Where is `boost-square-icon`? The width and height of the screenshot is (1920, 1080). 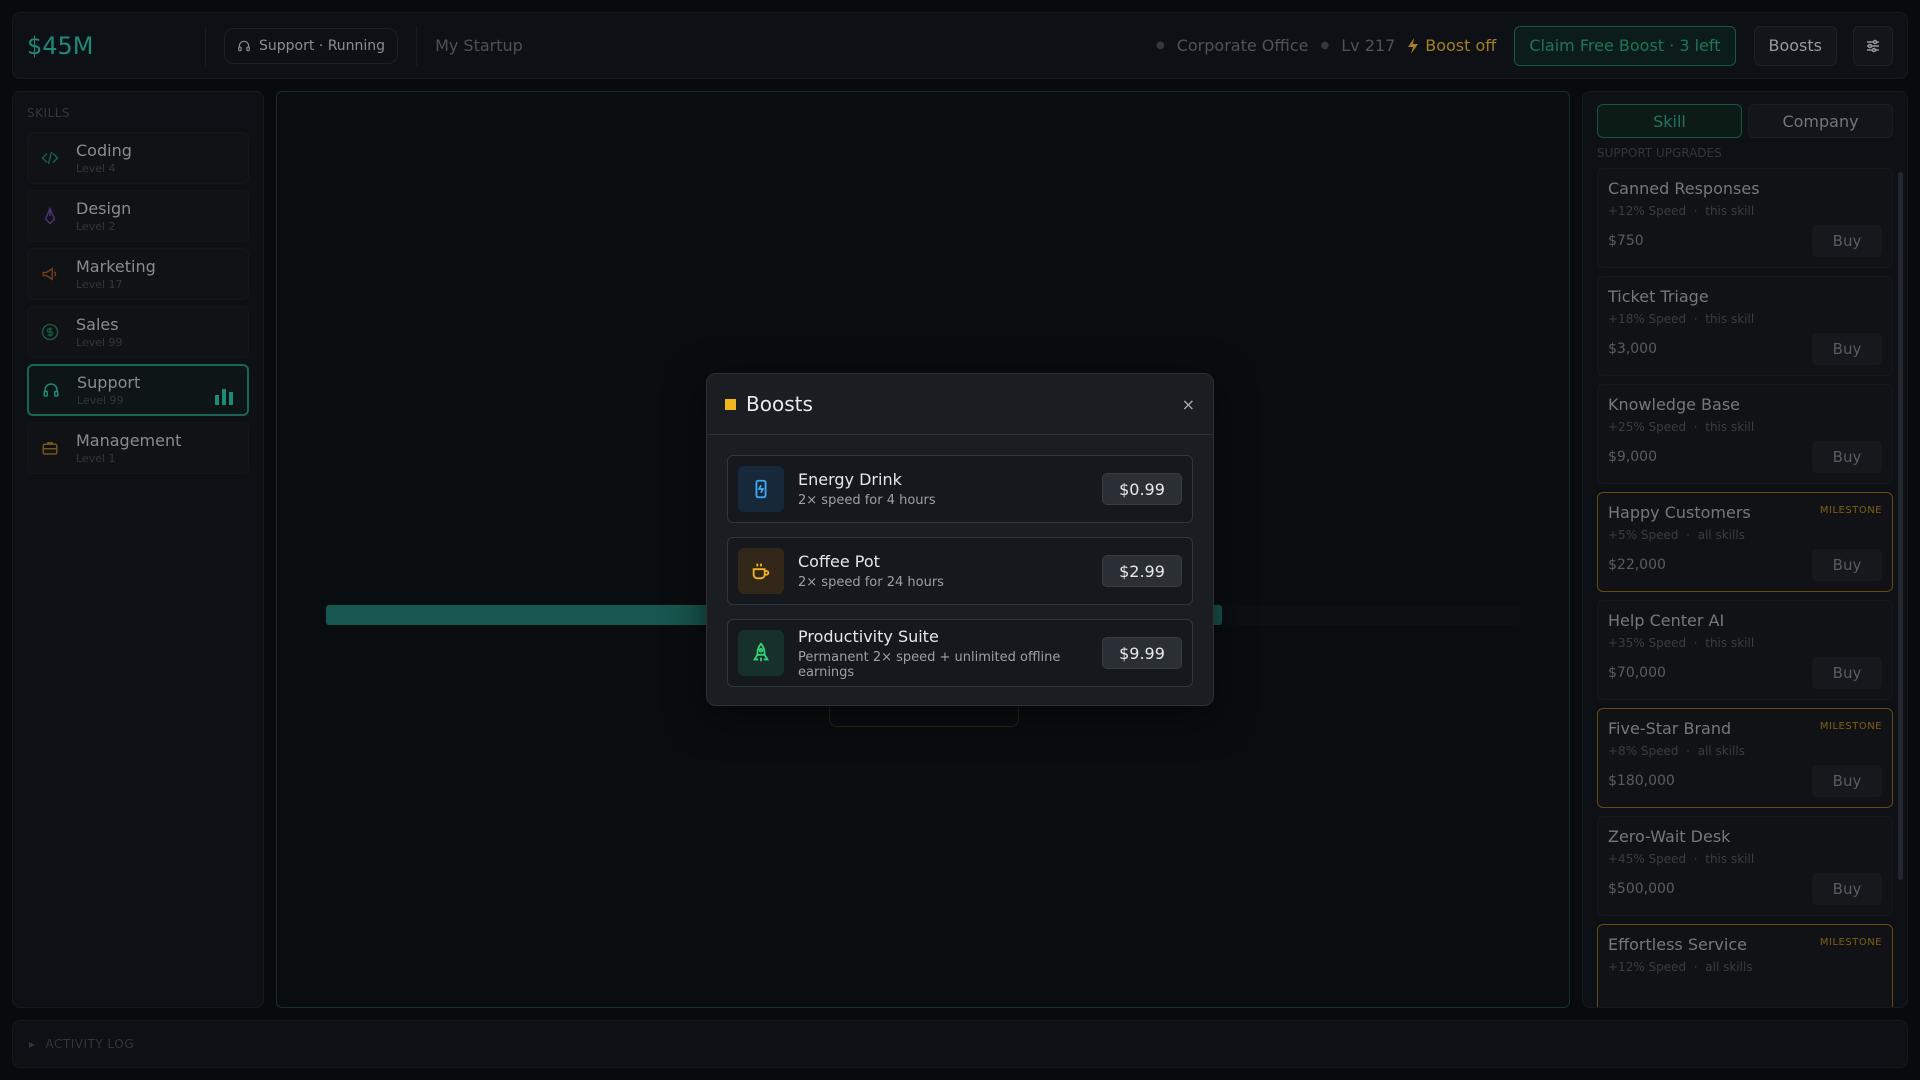
boost-square-icon is located at coordinates (730, 404).